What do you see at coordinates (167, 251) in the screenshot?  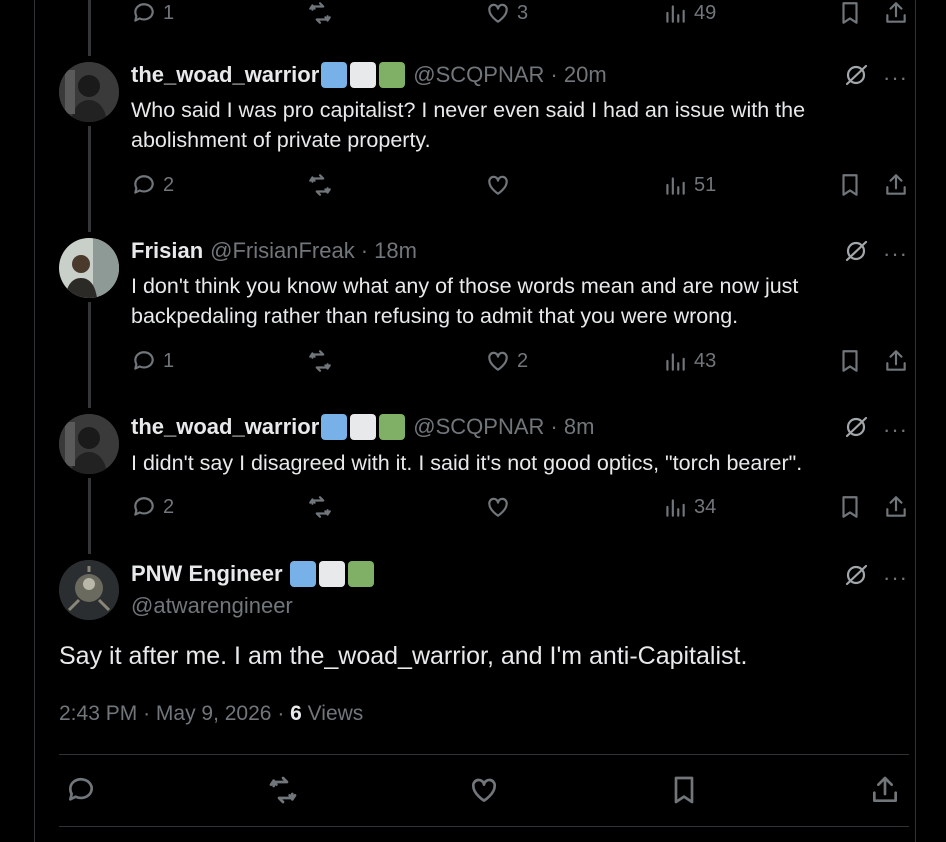 I see `display-name: Frisian` at bounding box center [167, 251].